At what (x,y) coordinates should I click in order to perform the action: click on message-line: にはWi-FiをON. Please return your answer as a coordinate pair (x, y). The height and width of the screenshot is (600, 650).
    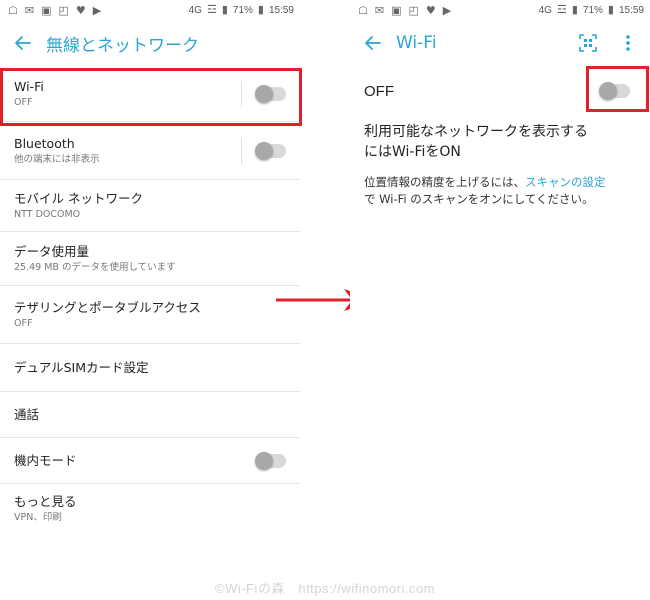
    Looking at the image, I should click on (412, 152).